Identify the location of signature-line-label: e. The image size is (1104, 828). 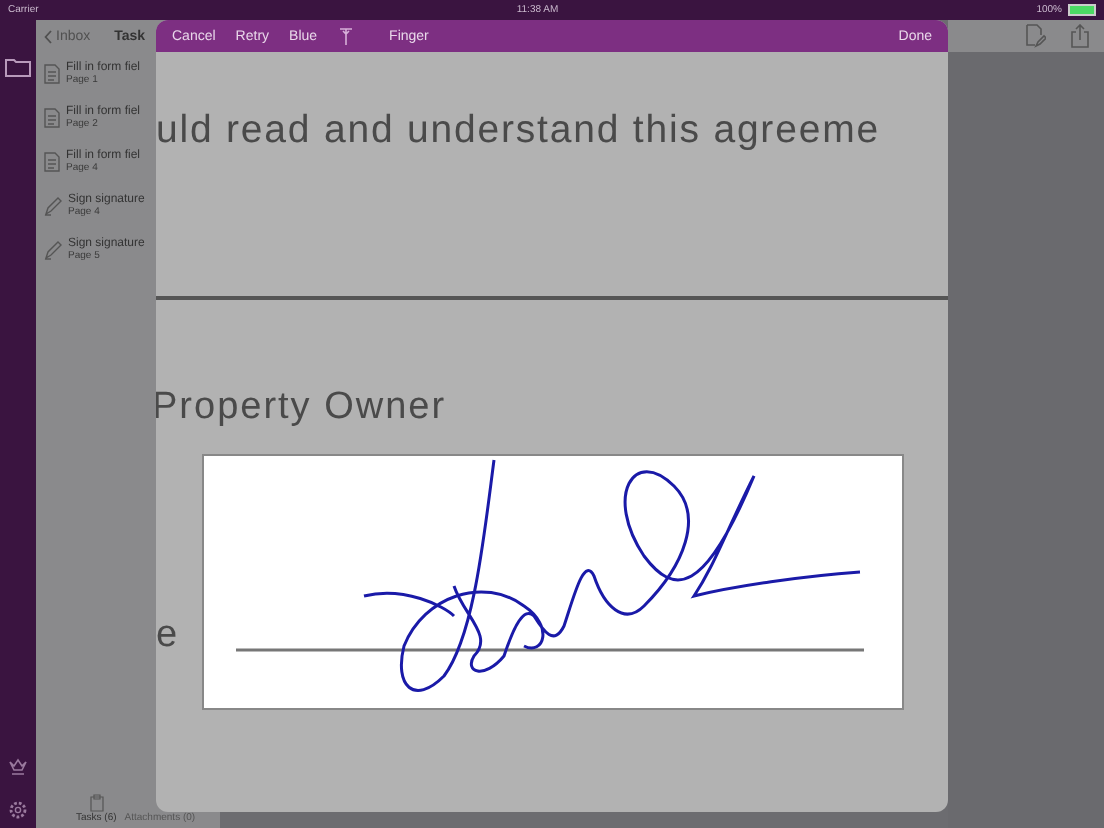
(167, 636).